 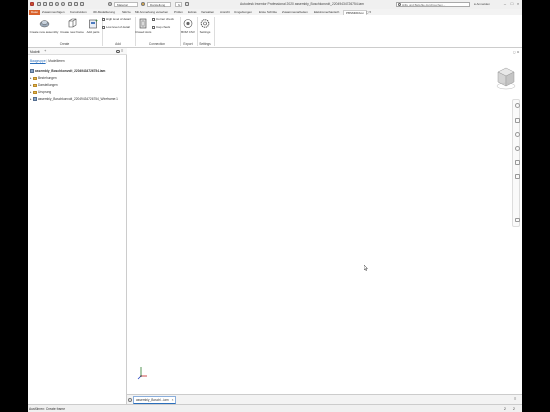 I want to click on material-select: Material, so click(x=126, y=4).